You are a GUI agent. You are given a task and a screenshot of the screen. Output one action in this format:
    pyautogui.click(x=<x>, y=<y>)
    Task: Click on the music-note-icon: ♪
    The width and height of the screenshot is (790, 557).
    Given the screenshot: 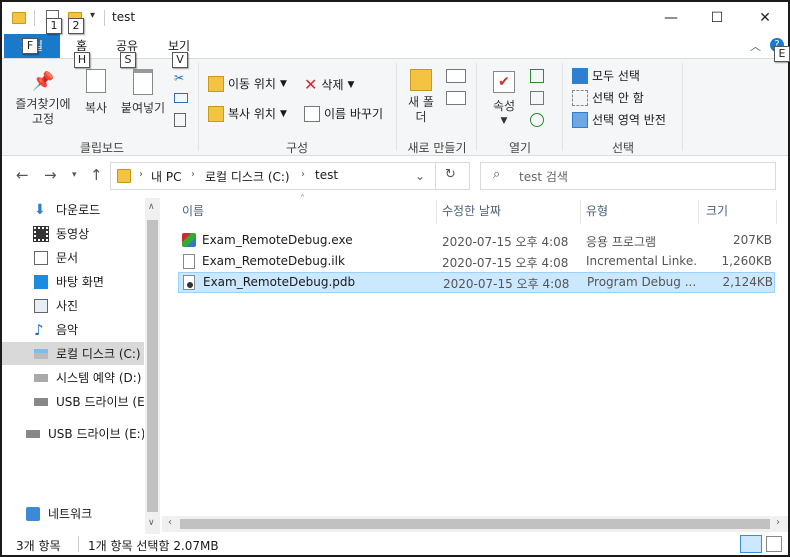 What is the action you would take?
    pyautogui.click(x=39, y=329)
    